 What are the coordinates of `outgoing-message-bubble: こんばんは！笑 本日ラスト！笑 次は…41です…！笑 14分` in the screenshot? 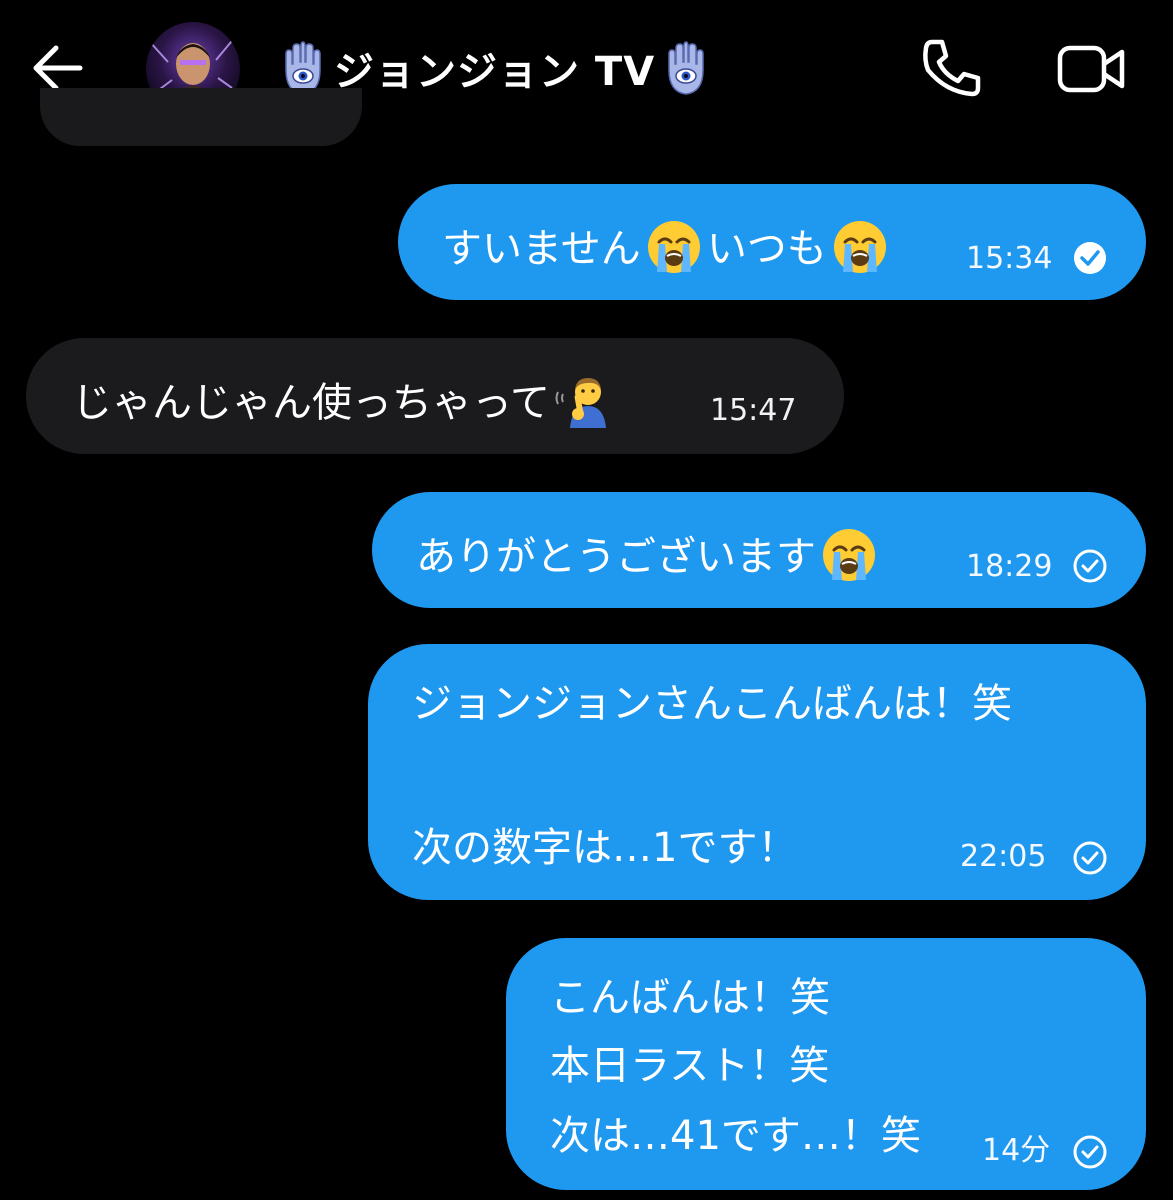 It's located at (826, 1064).